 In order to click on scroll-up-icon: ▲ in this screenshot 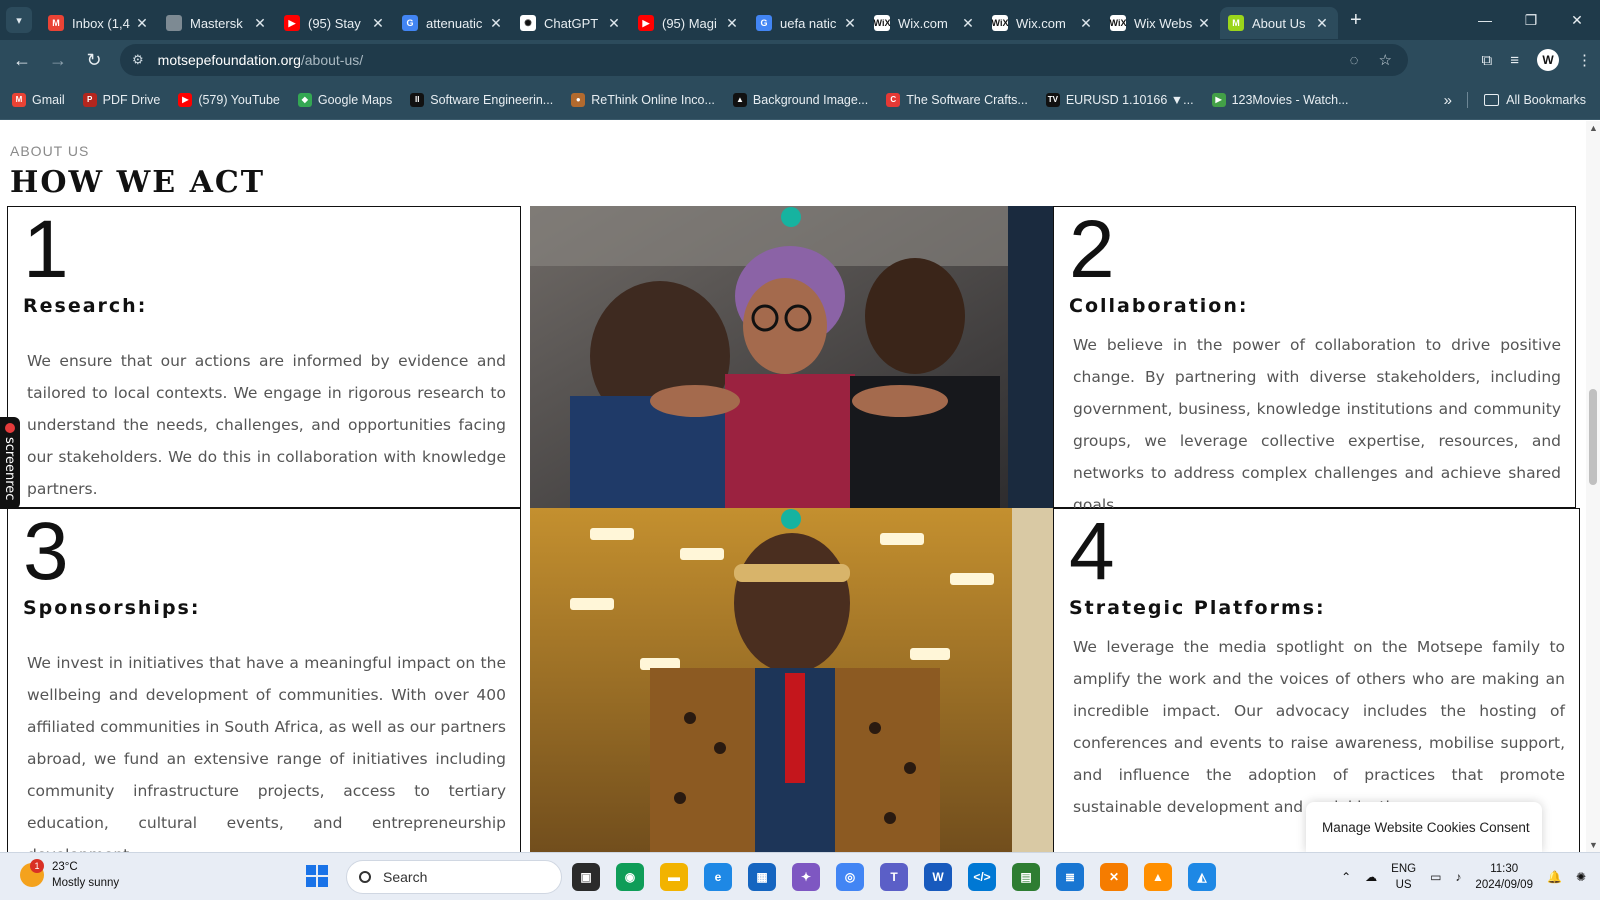, I will do `click(1593, 128)`.